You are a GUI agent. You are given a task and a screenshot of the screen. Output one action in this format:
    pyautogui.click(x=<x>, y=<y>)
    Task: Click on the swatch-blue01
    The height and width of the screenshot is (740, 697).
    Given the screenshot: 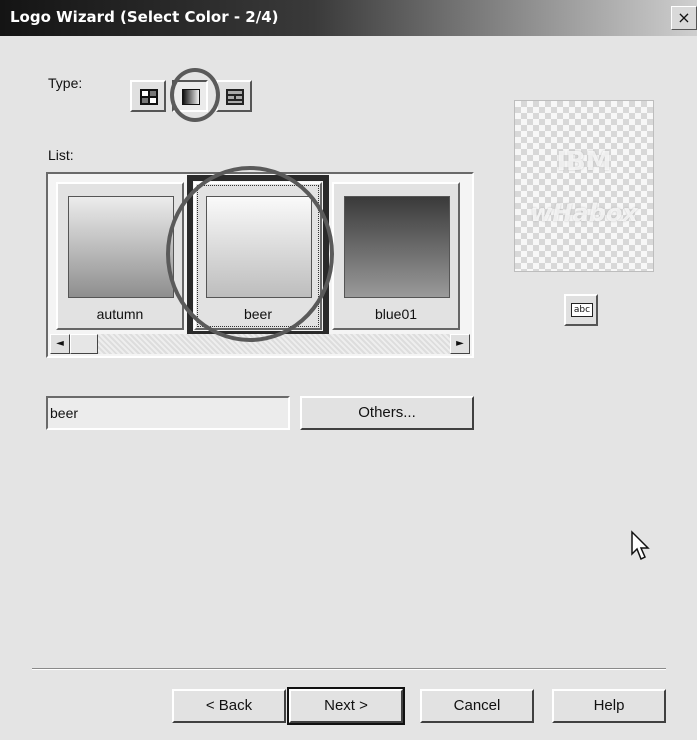 What is the action you would take?
    pyautogui.click(x=397, y=247)
    